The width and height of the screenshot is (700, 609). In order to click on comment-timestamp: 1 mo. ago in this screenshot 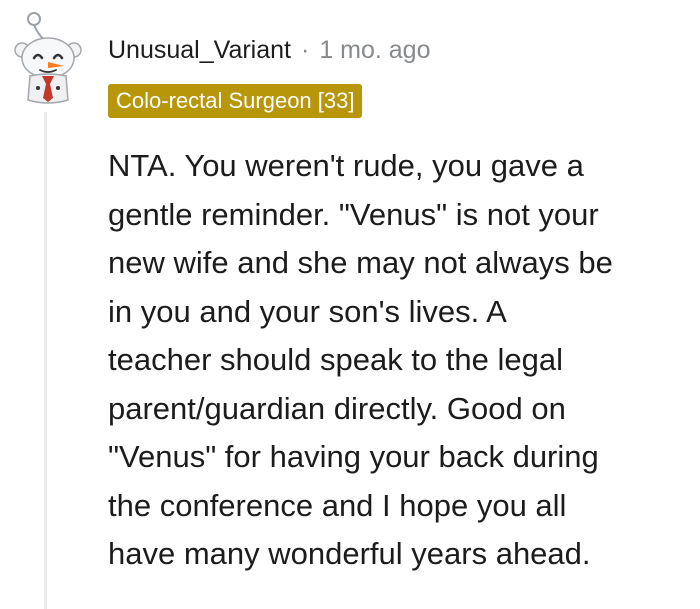, I will do `click(374, 50)`.